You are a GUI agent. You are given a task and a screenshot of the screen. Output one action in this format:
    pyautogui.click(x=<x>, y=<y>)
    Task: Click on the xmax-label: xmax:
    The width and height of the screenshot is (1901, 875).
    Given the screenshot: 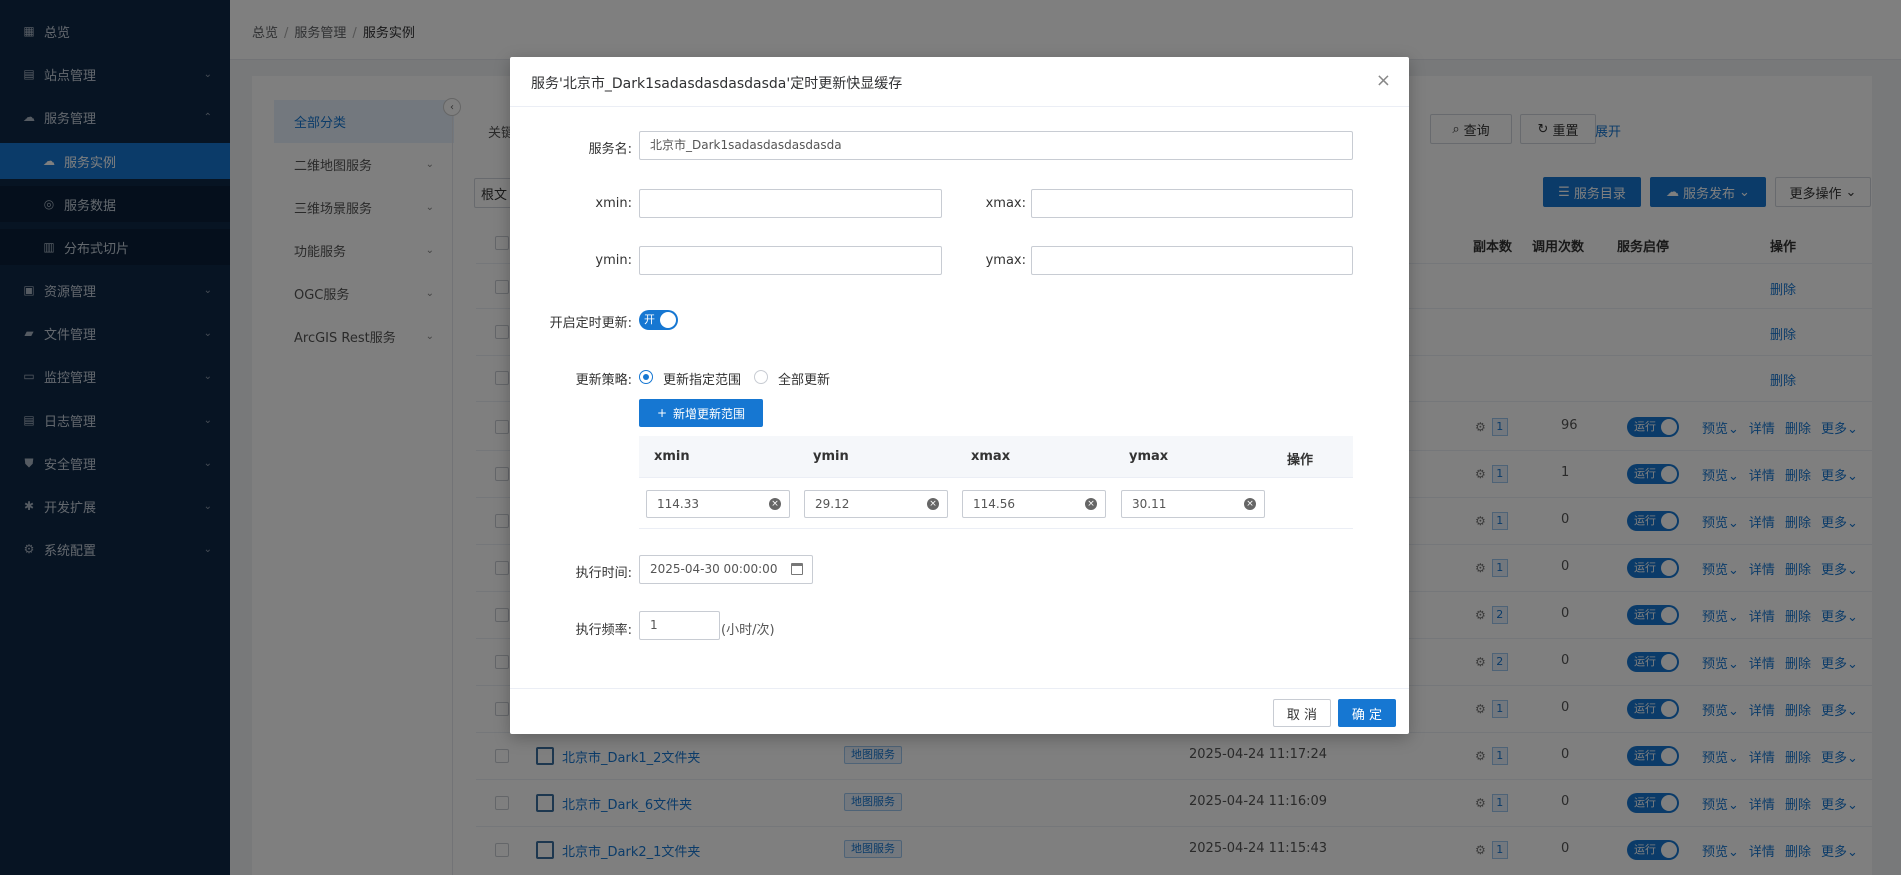 What is the action you would take?
    pyautogui.click(x=1005, y=203)
    